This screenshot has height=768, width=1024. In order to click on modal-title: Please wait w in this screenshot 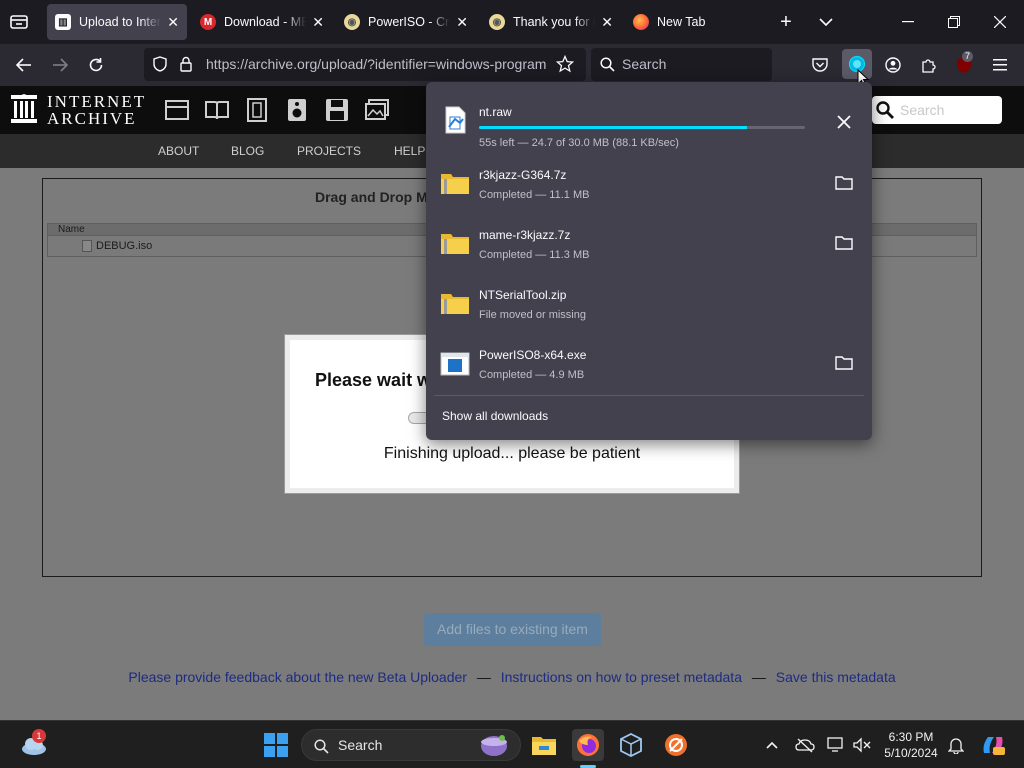, I will do `click(373, 380)`.